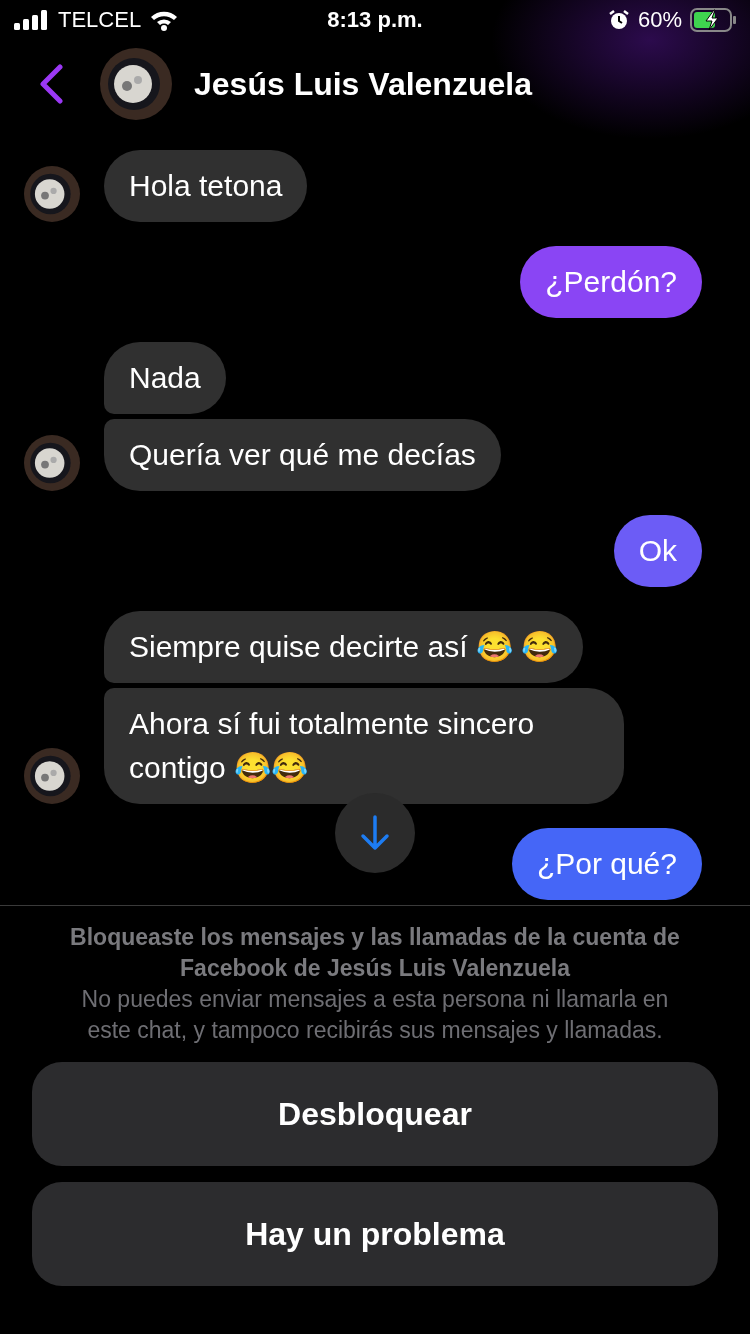  What do you see at coordinates (657, 551) in the screenshot?
I see `message-bubble: Ok` at bounding box center [657, 551].